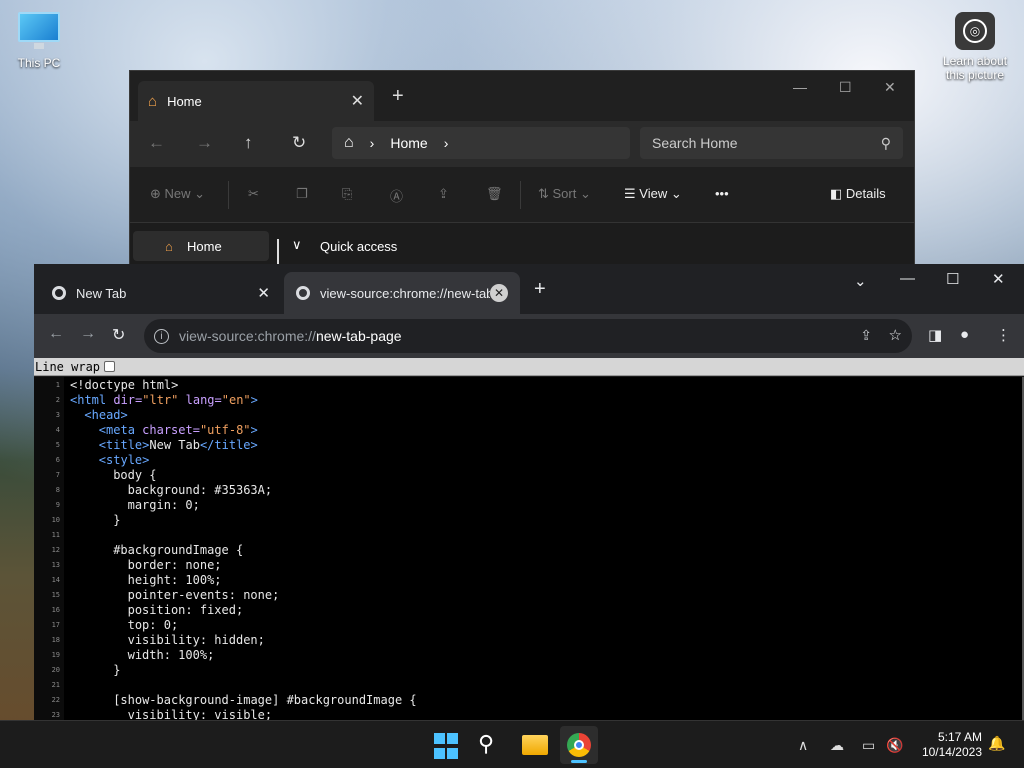  Describe the element at coordinates (446, 143) in the screenshot. I see `breadcrumb-chevron-icon: ›` at that location.